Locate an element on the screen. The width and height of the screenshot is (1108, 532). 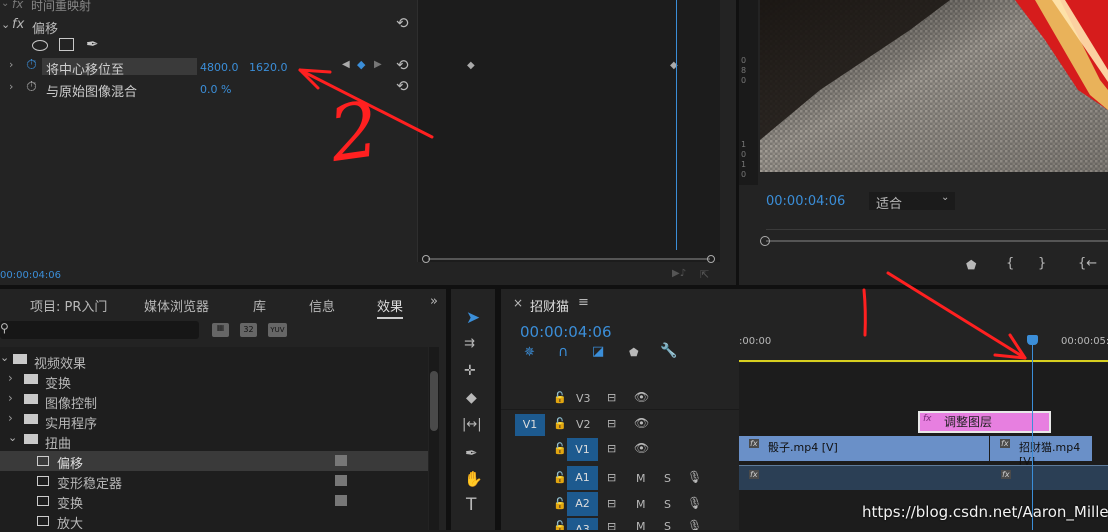
chevron-down-icon: ⌄ is located at coordinates (5, 4).